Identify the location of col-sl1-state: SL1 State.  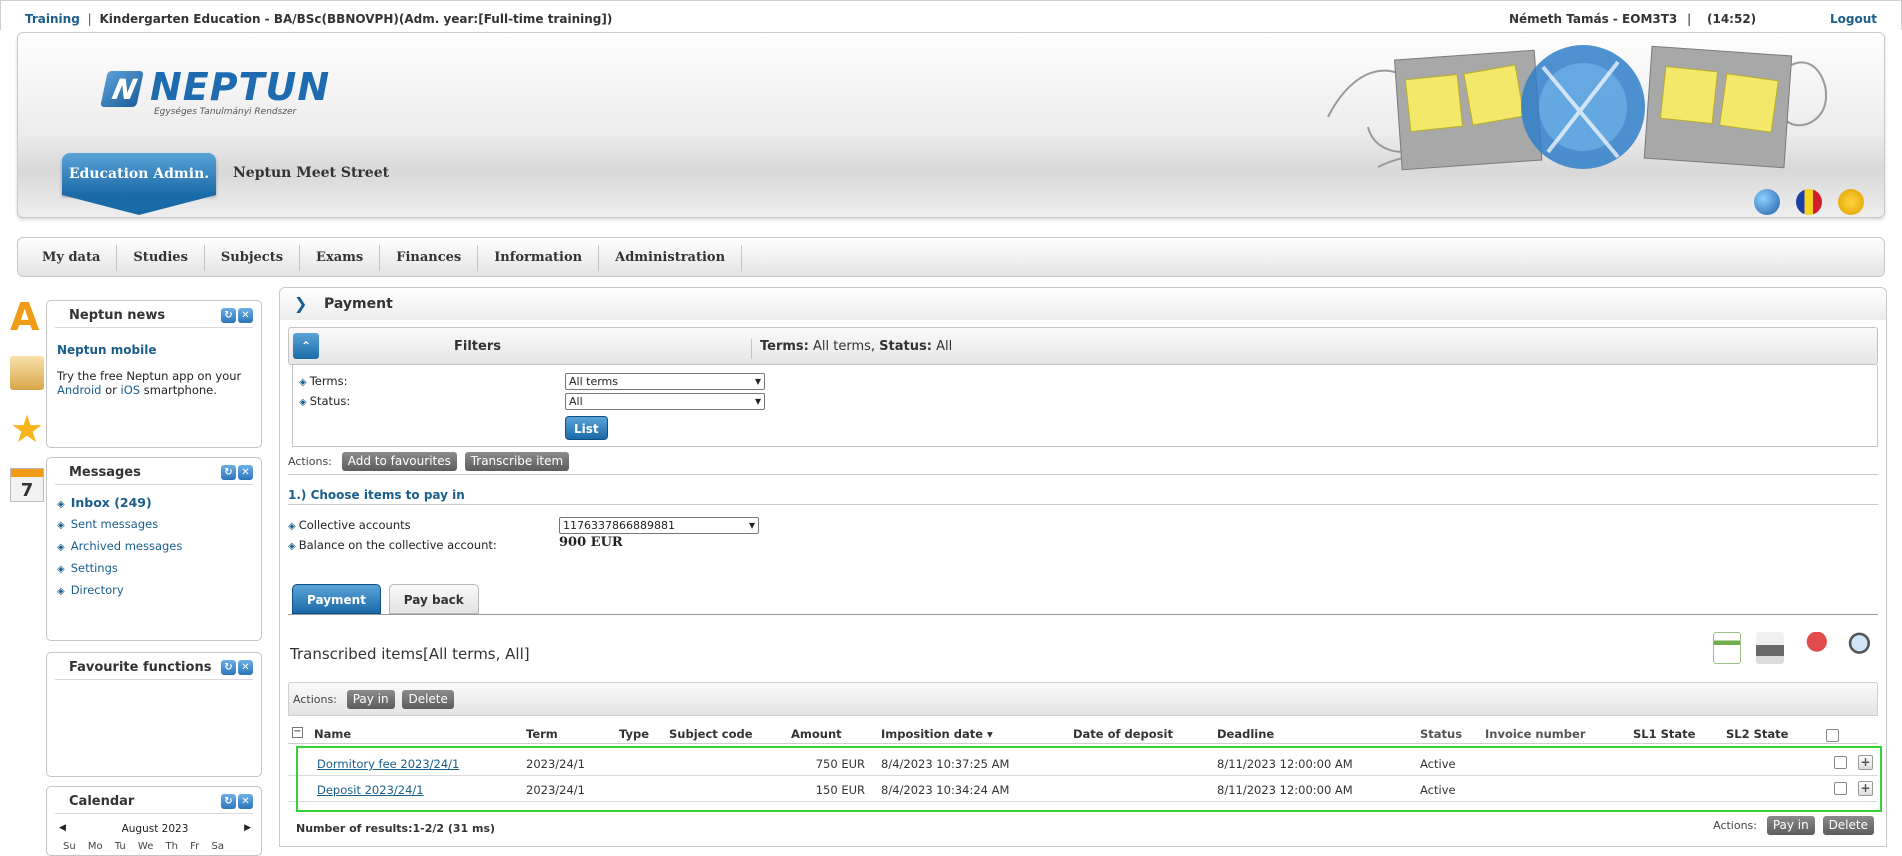
(1664, 734).